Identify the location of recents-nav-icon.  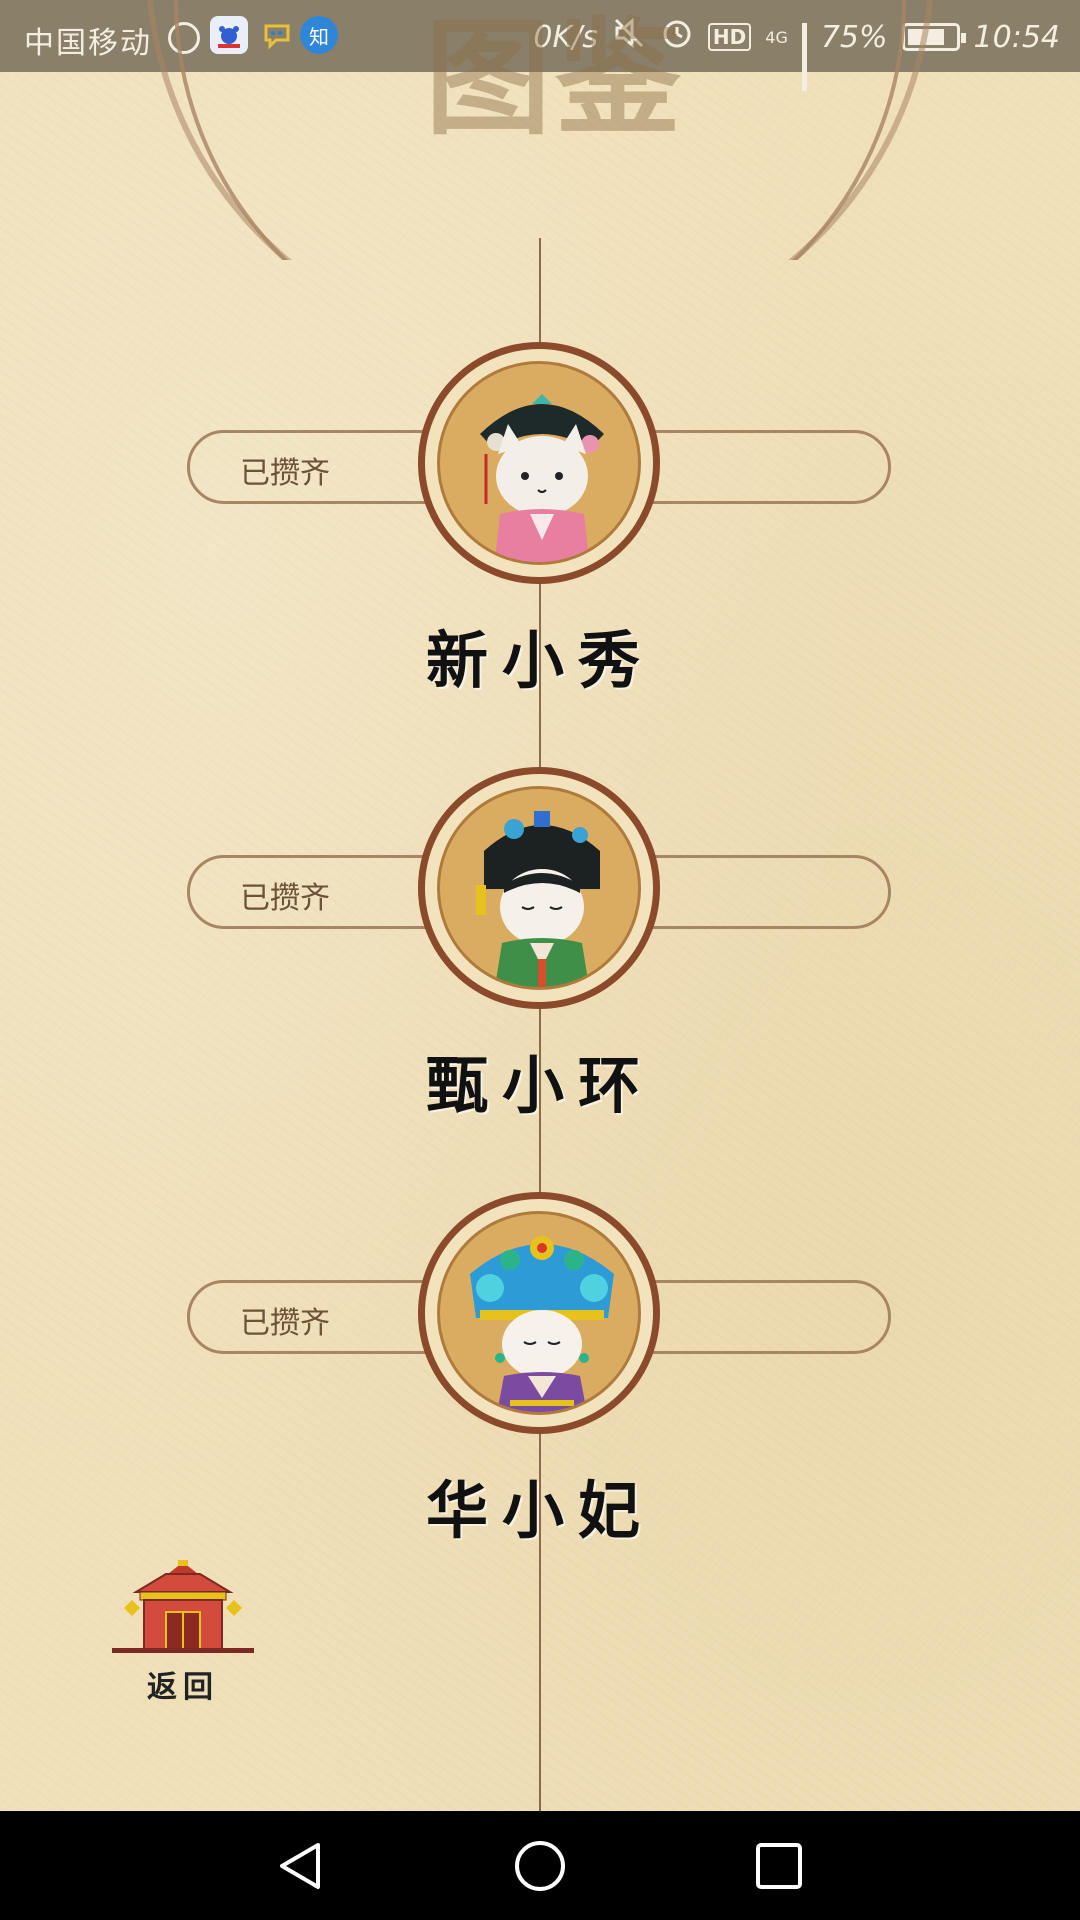
(779, 1866).